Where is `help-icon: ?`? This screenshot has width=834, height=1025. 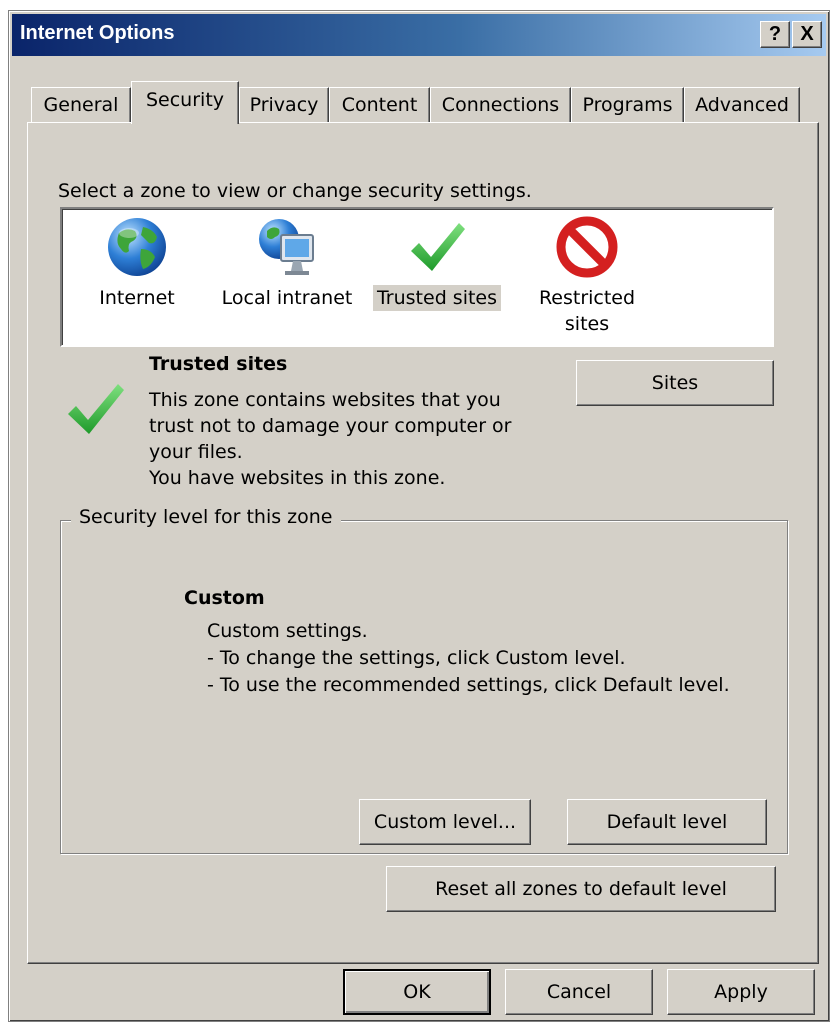 help-icon: ? is located at coordinates (775, 34).